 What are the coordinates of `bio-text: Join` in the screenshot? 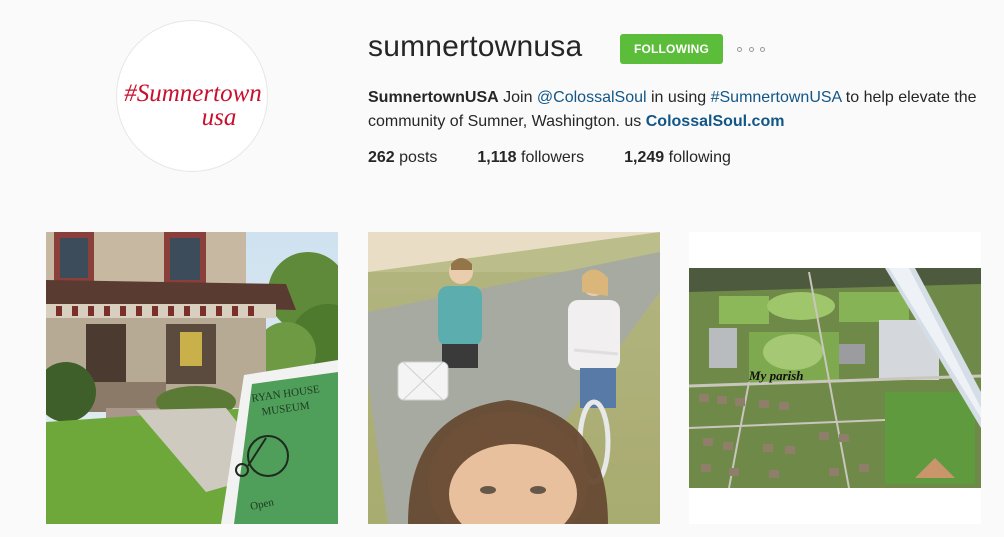 It's located at (517, 97).